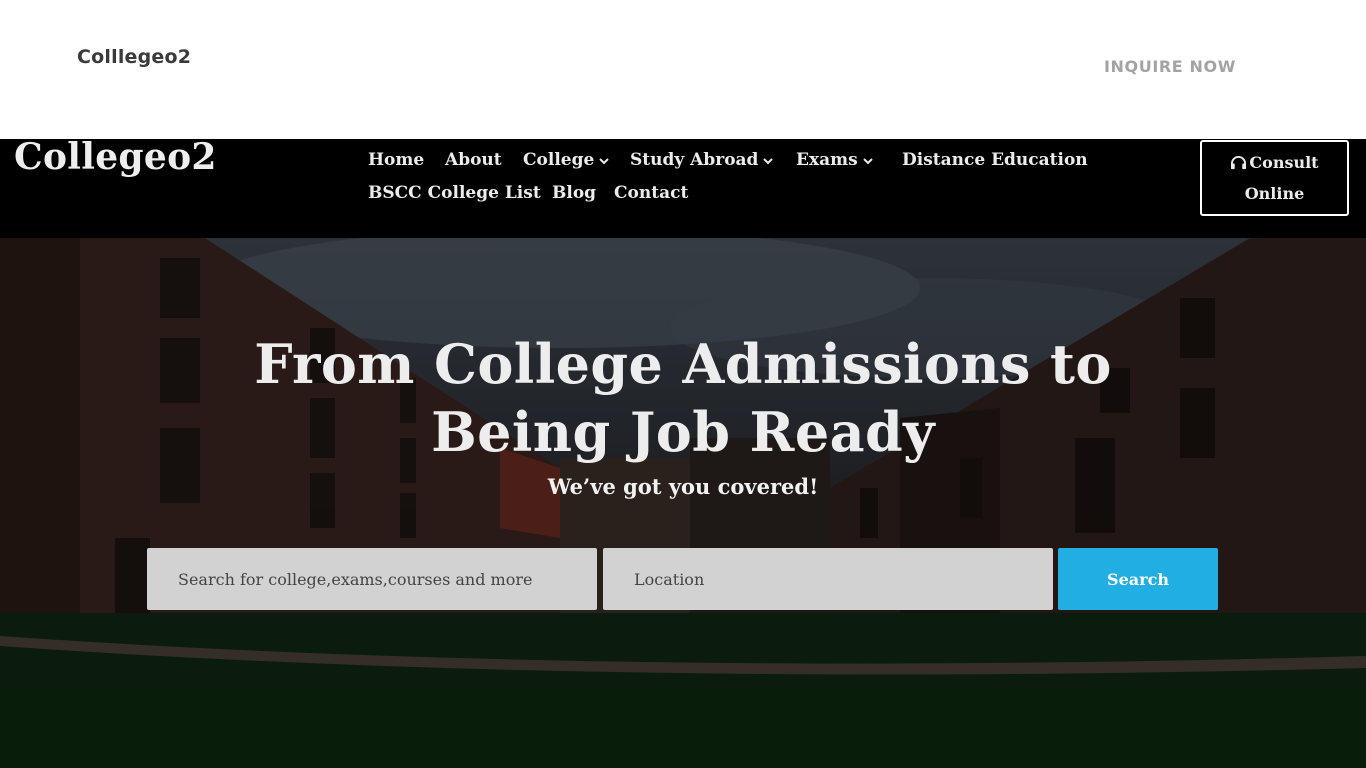 This screenshot has width=1366, height=768. What do you see at coordinates (1138, 579) in the screenshot?
I see `search-button: Search` at bounding box center [1138, 579].